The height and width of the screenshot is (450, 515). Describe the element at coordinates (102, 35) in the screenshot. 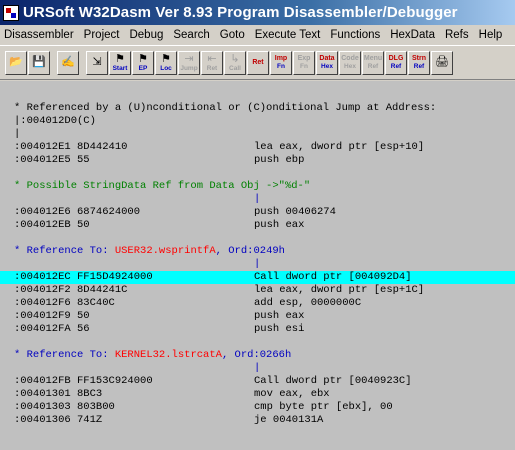

I see `menu-project: Project` at that location.